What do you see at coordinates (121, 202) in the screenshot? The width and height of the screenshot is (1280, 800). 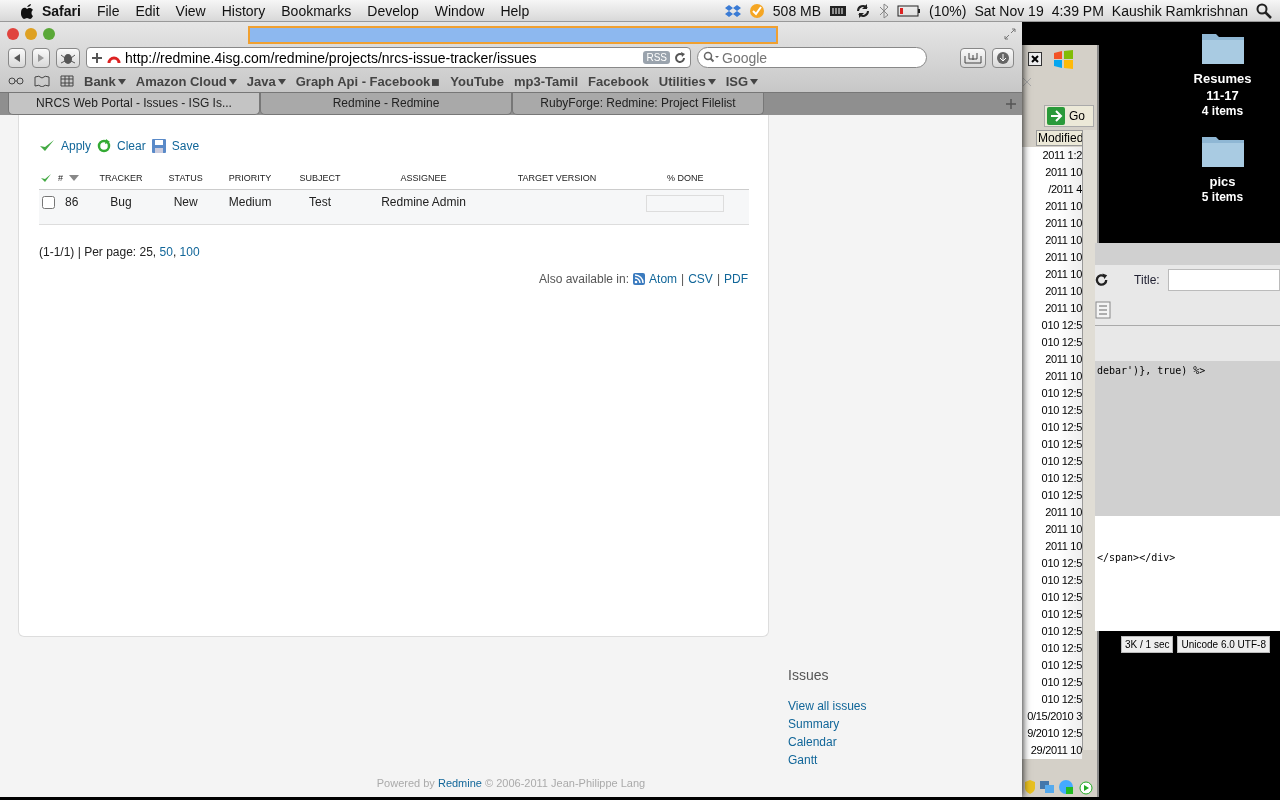 I see `table-cell: Bug` at bounding box center [121, 202].